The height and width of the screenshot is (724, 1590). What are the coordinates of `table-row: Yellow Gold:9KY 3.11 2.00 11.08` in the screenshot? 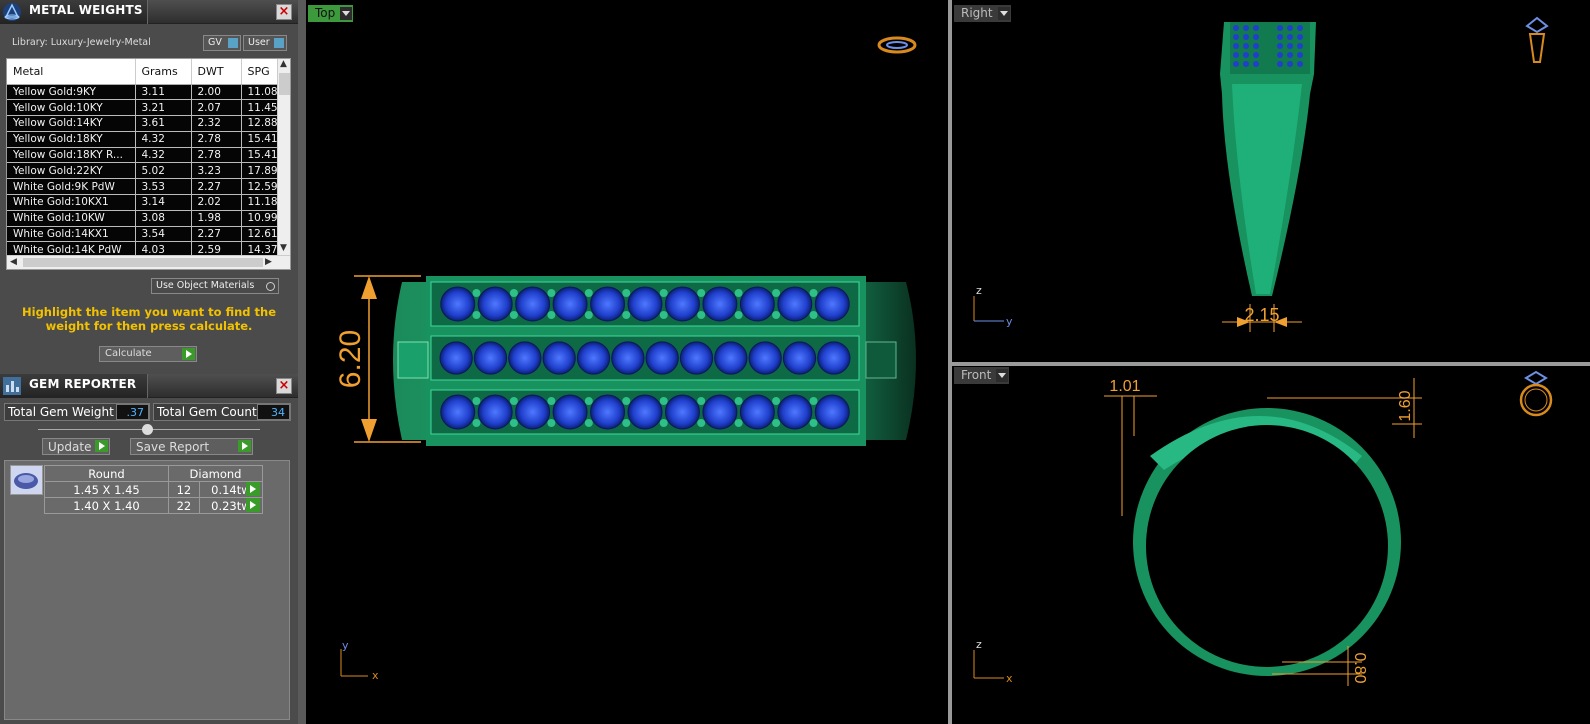 It's located at (143, 92).